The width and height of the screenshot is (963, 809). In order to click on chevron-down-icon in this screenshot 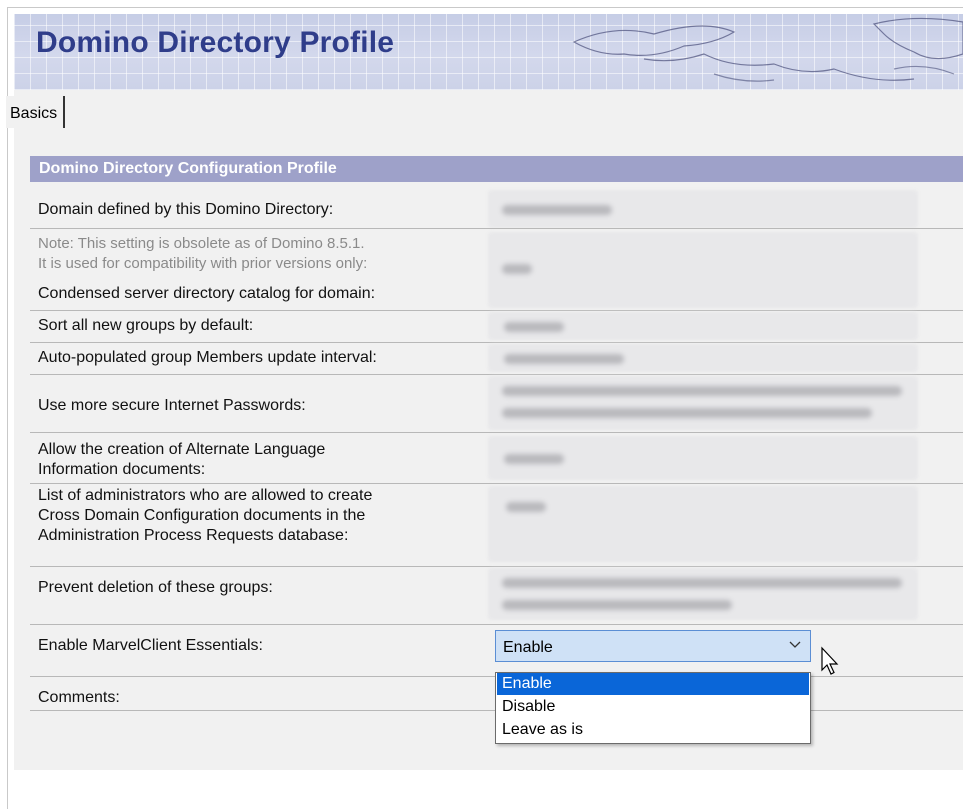, I will do `click(795, 644)`.